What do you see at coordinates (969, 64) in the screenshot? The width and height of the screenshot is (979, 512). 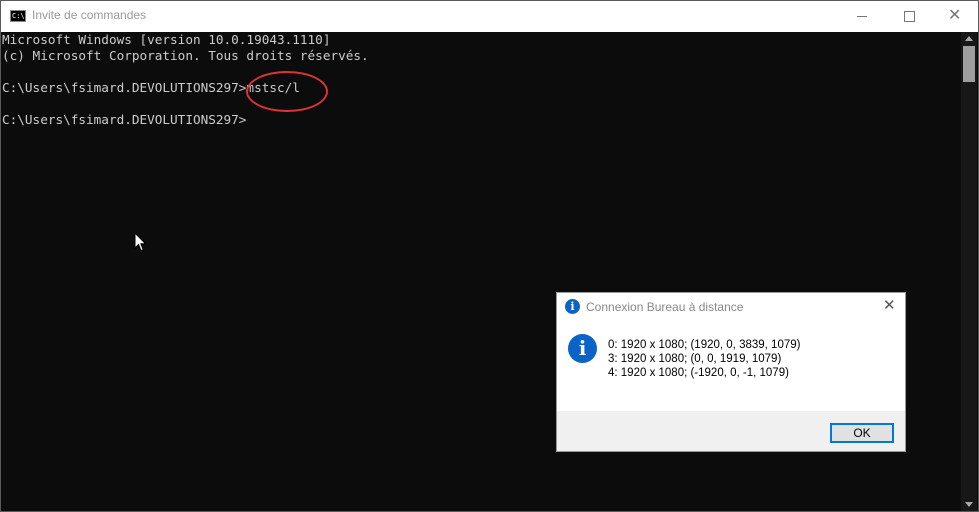 I see `scroll-thumb` at bounding box center [969, 64].